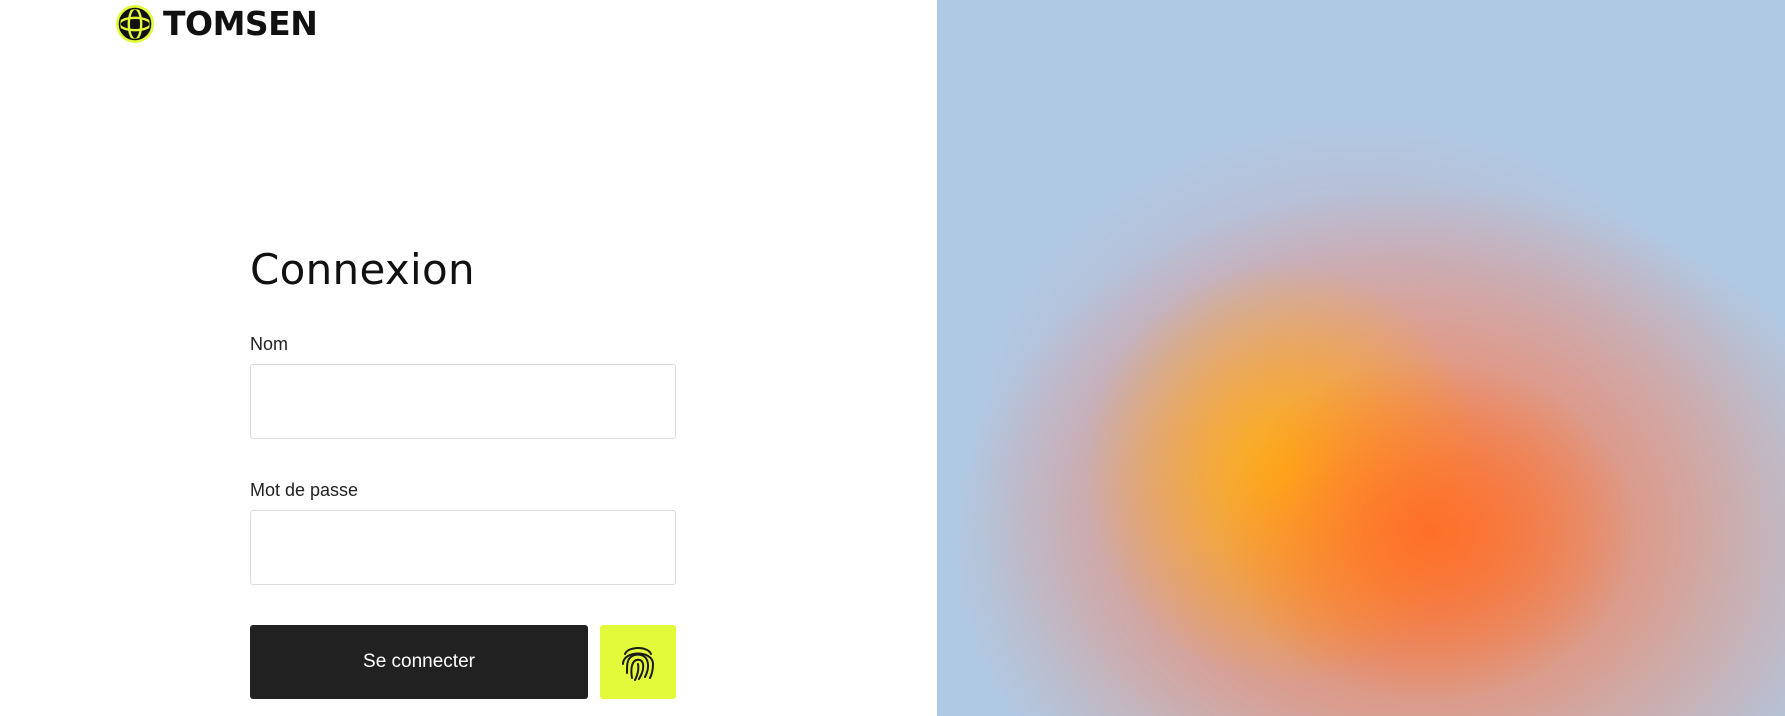  I want to click on form-actions: Se connecter, so click(463, 662).